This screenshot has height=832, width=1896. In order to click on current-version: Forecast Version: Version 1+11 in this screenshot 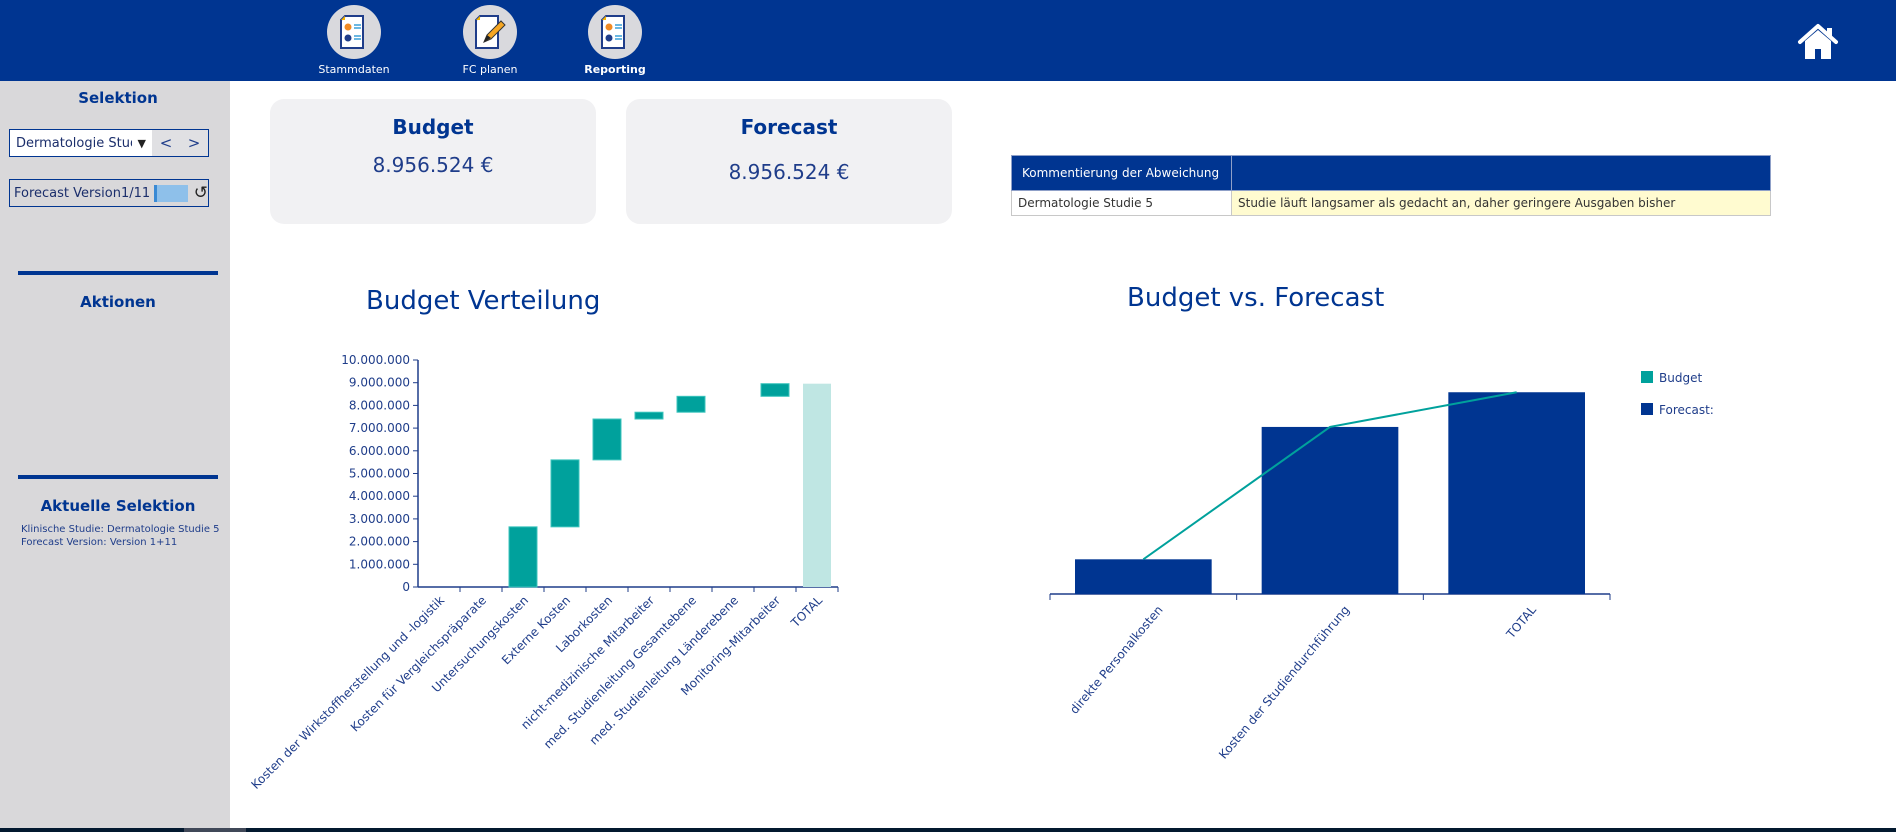, I will do `click(99, 542)`.